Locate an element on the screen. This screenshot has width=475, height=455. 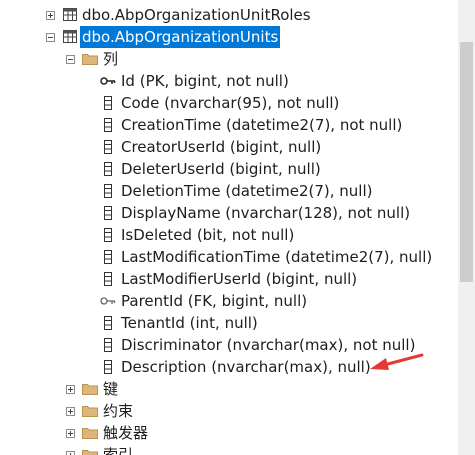
column-label: Description (nvarchar(max), null) is located at coordinates (246, 367).